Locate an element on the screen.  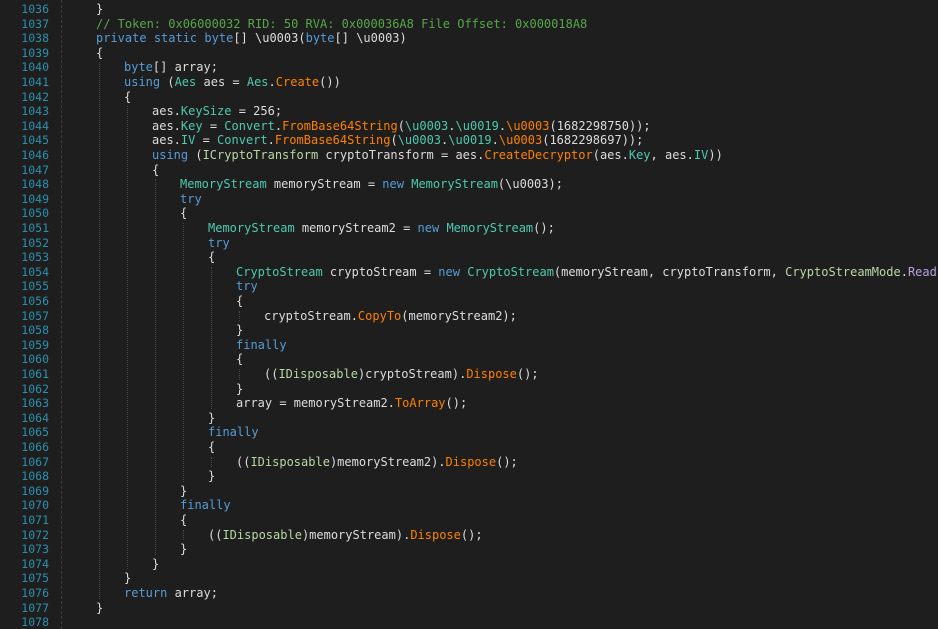
code-token: (1682298750)); is located at coordinates (600, 125).